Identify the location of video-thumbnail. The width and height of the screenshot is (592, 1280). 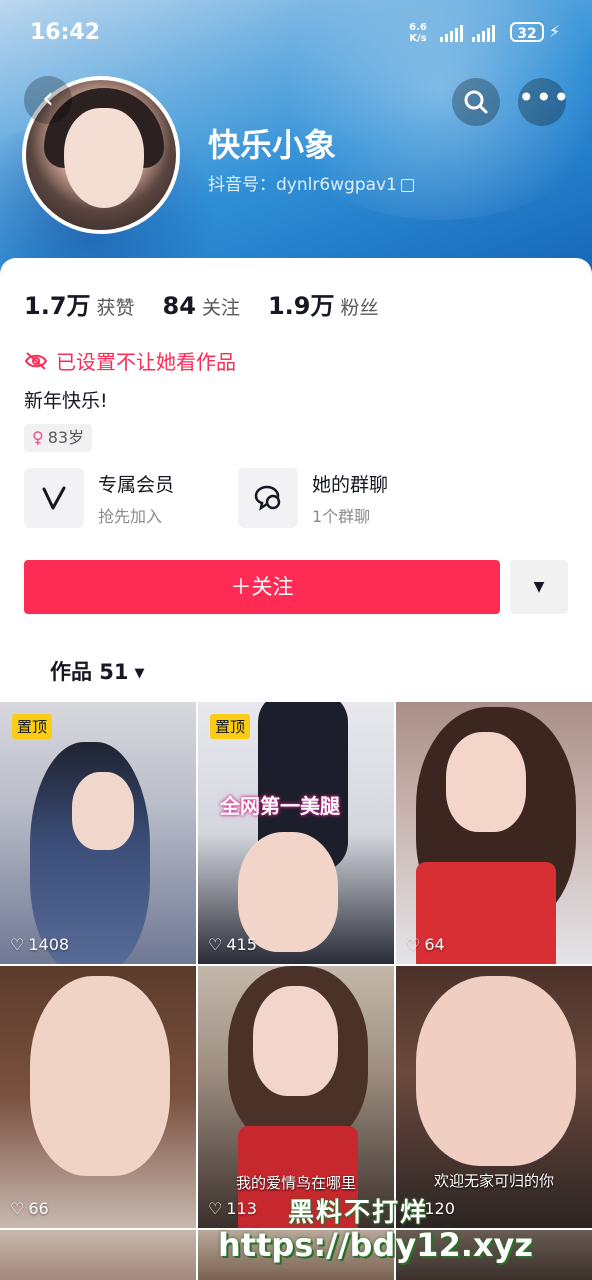
(98, 1255).